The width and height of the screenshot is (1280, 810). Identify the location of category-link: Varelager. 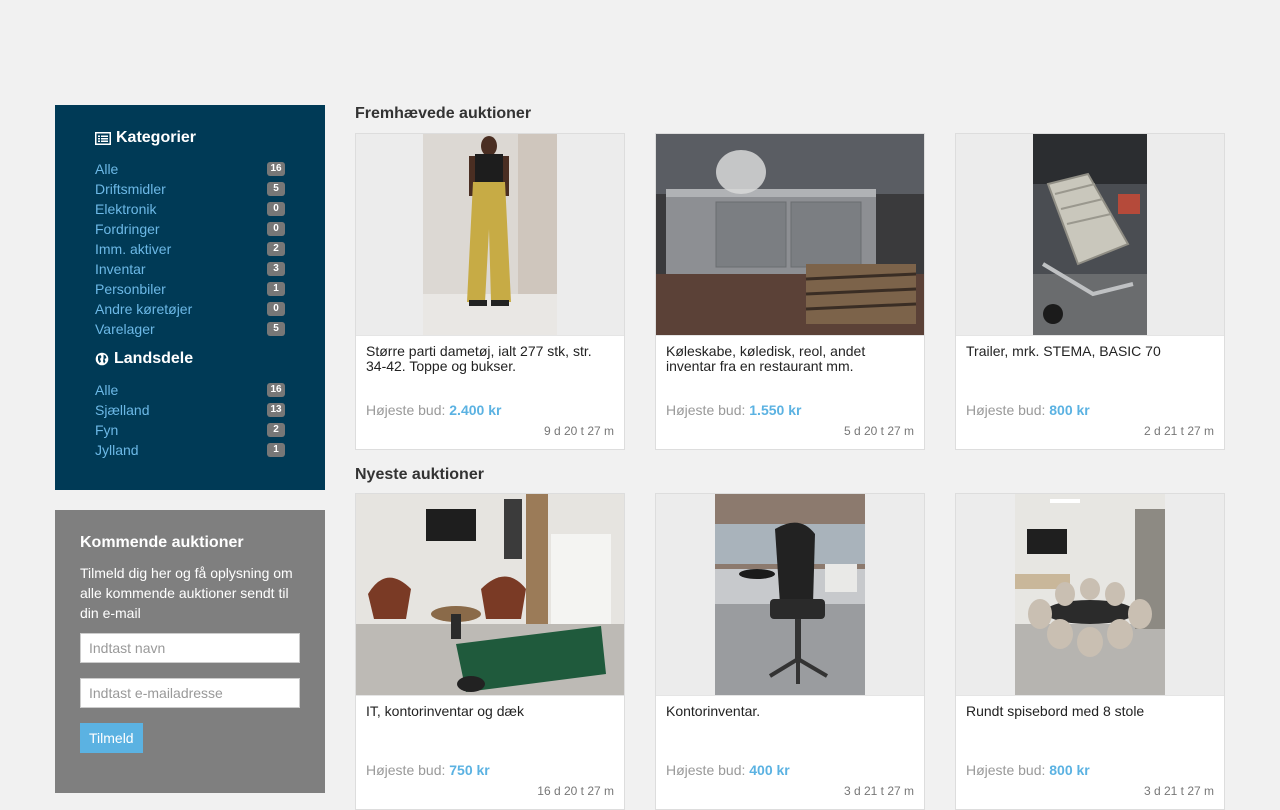
(125, 329).